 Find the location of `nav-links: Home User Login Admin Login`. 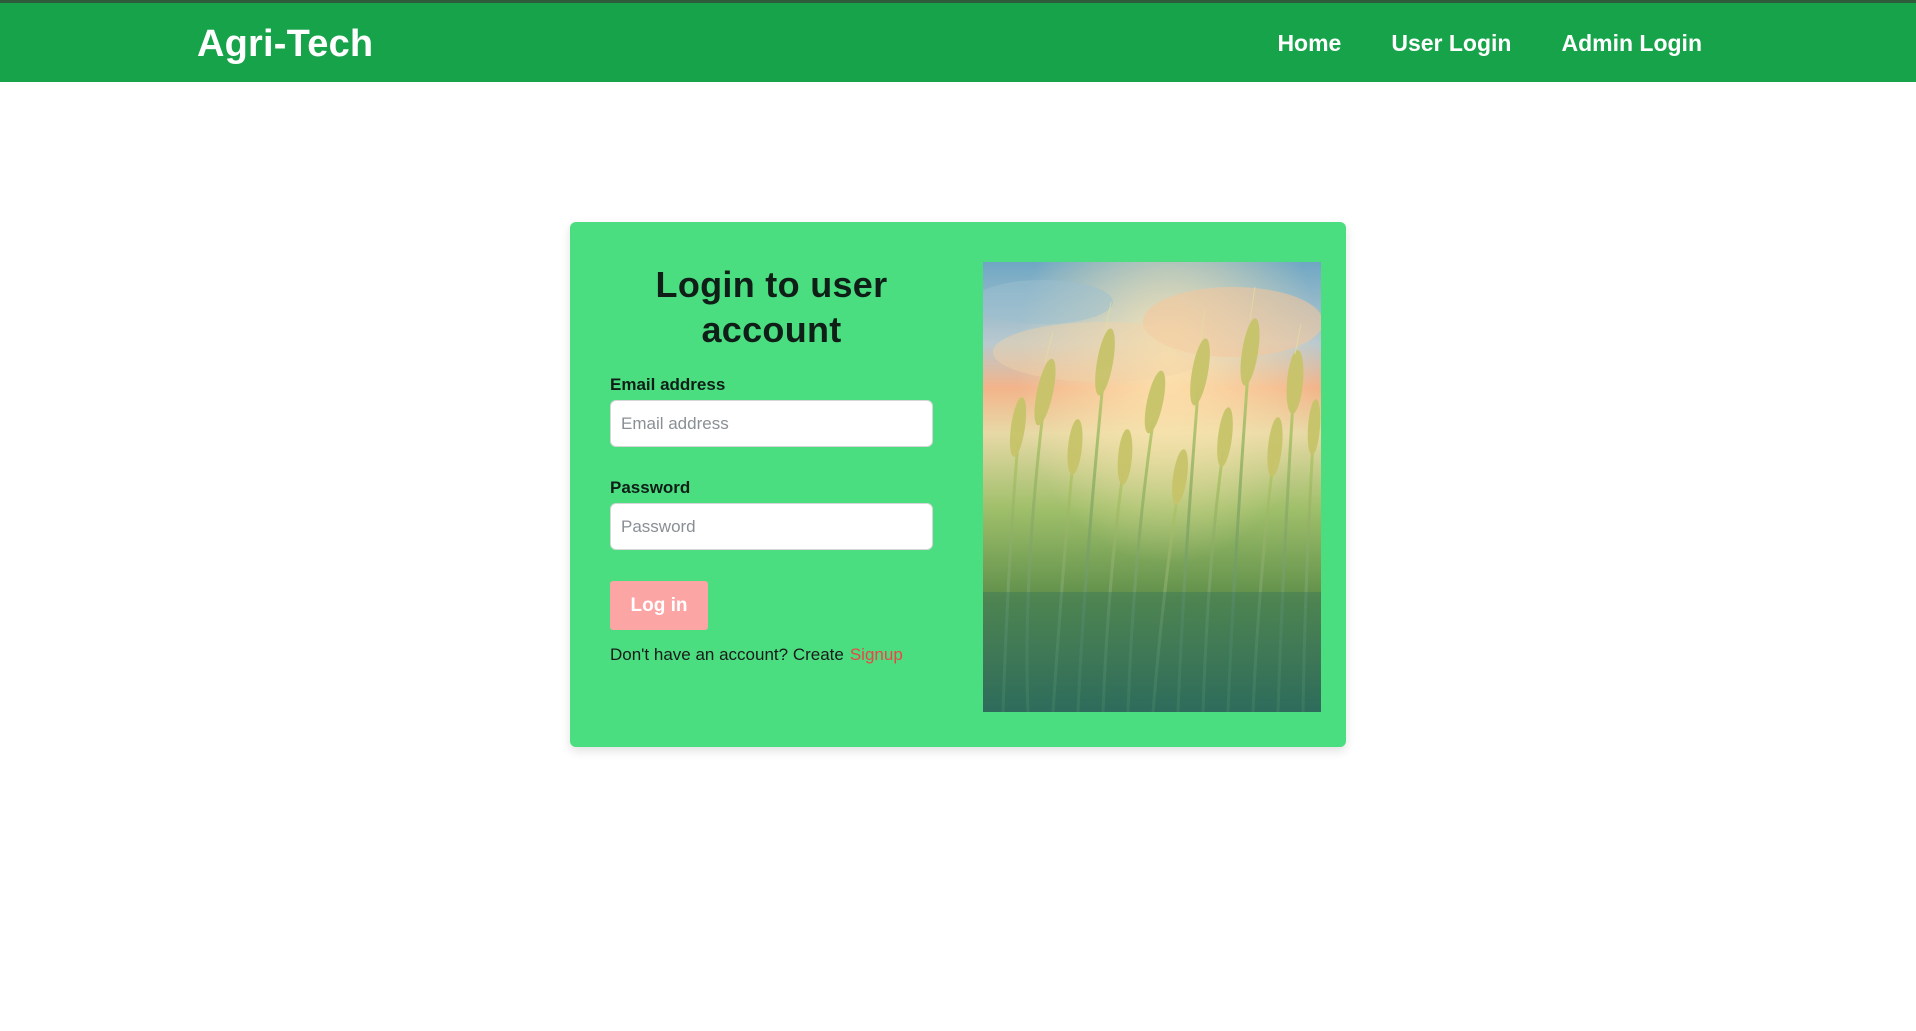

nav-links: Home User Login Admin Login is located at coordinates (1489, 43).